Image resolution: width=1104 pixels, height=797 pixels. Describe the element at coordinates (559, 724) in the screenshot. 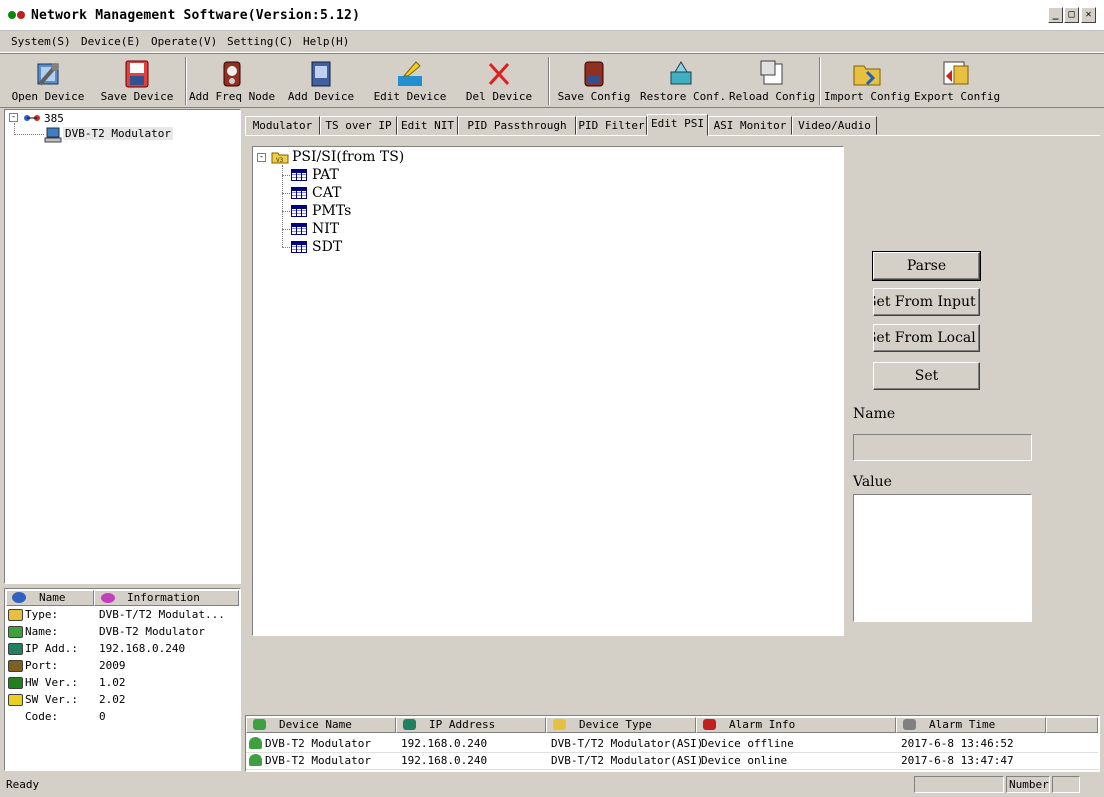

I see `folder-icon` at that location.